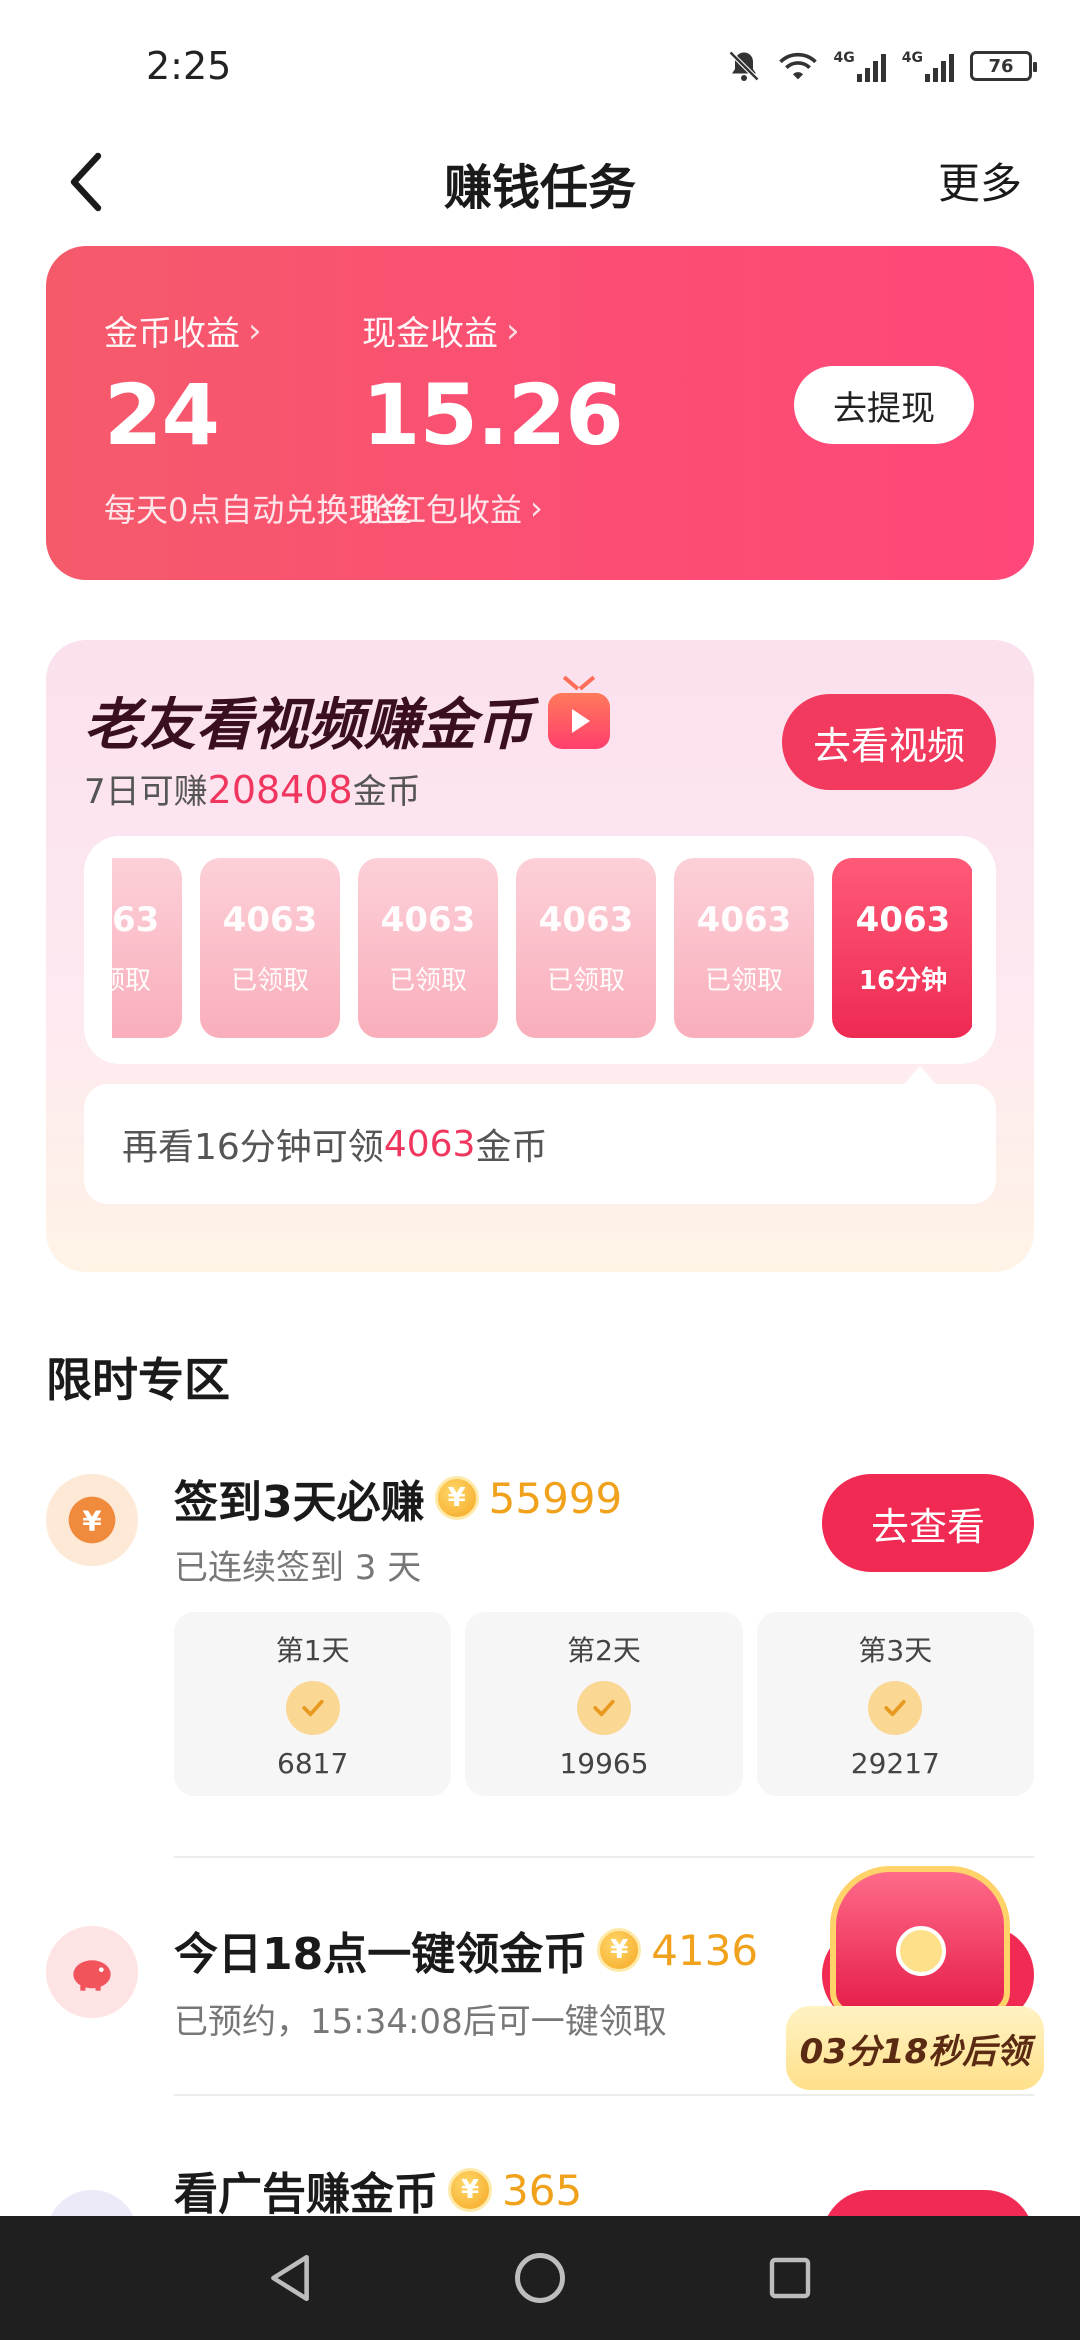  Describe the element at coordinates (980, 180) in the screenshot. I see `more-button: 更多` at that location.